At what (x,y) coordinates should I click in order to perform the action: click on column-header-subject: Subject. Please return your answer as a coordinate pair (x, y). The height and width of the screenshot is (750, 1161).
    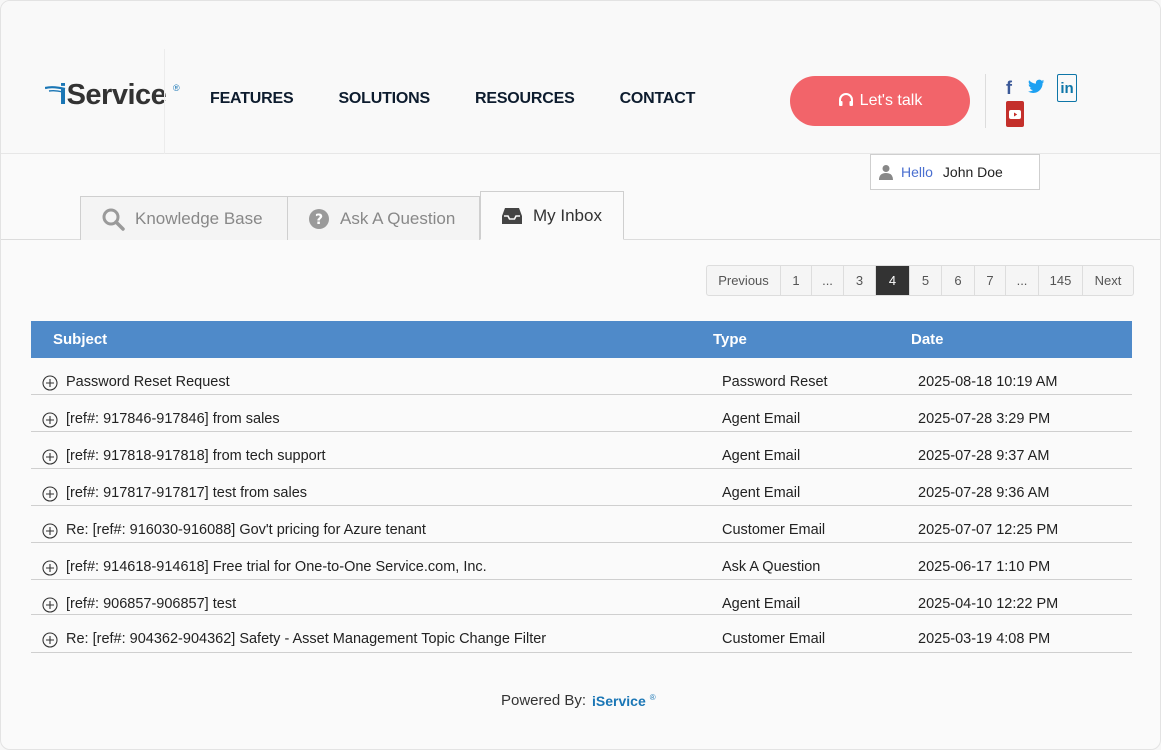
    Looking at the image, I should click on (80, 339).